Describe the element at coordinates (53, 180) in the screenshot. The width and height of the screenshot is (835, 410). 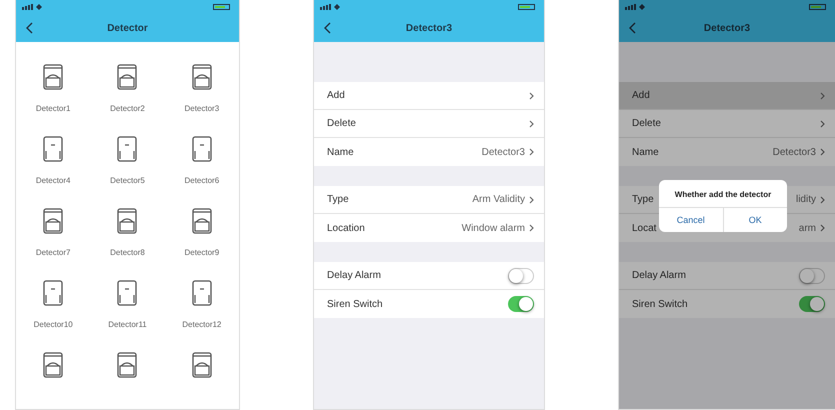
I see `detector-label: Detector4` at that location.